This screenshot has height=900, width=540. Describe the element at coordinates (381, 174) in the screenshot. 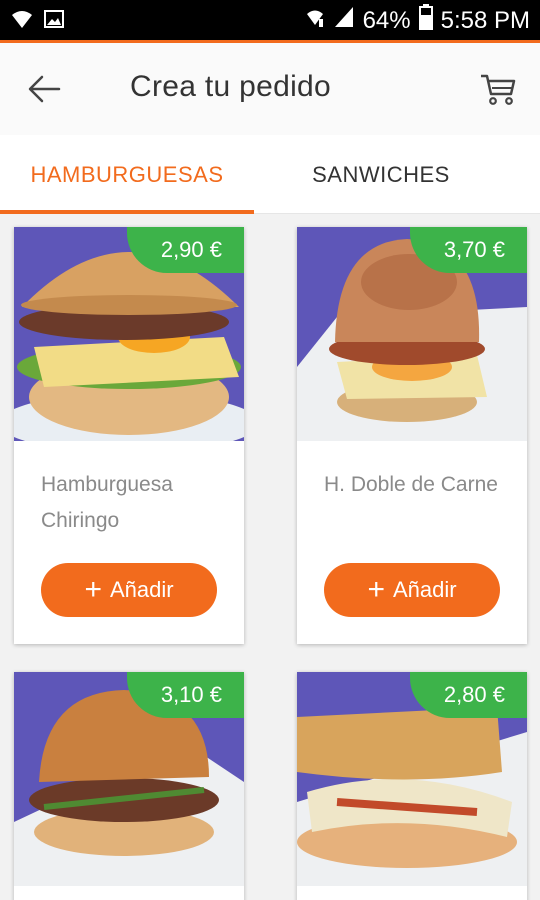

I see `tab-sanwiches: SANWICHES` at that location.